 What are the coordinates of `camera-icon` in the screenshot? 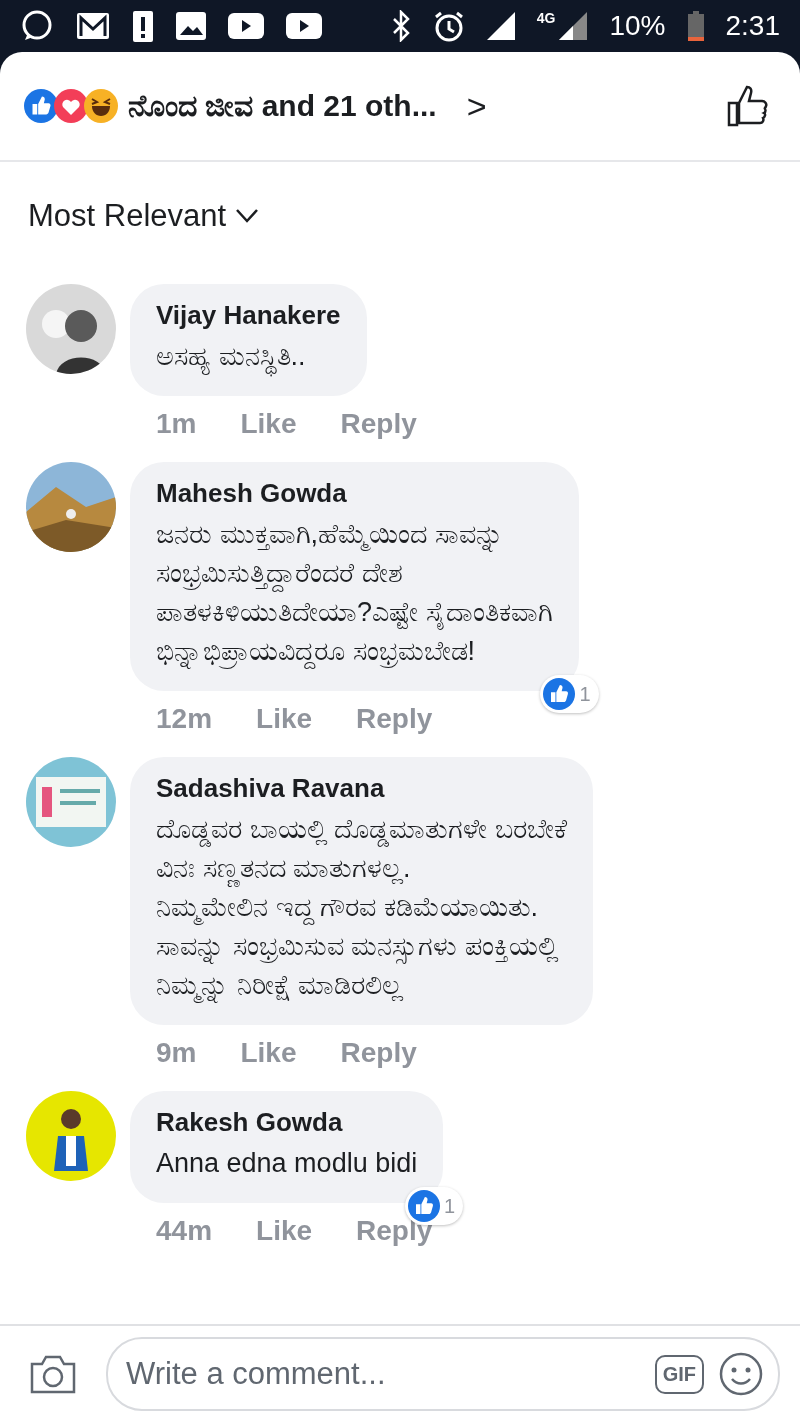 It's located at (53, 1374).